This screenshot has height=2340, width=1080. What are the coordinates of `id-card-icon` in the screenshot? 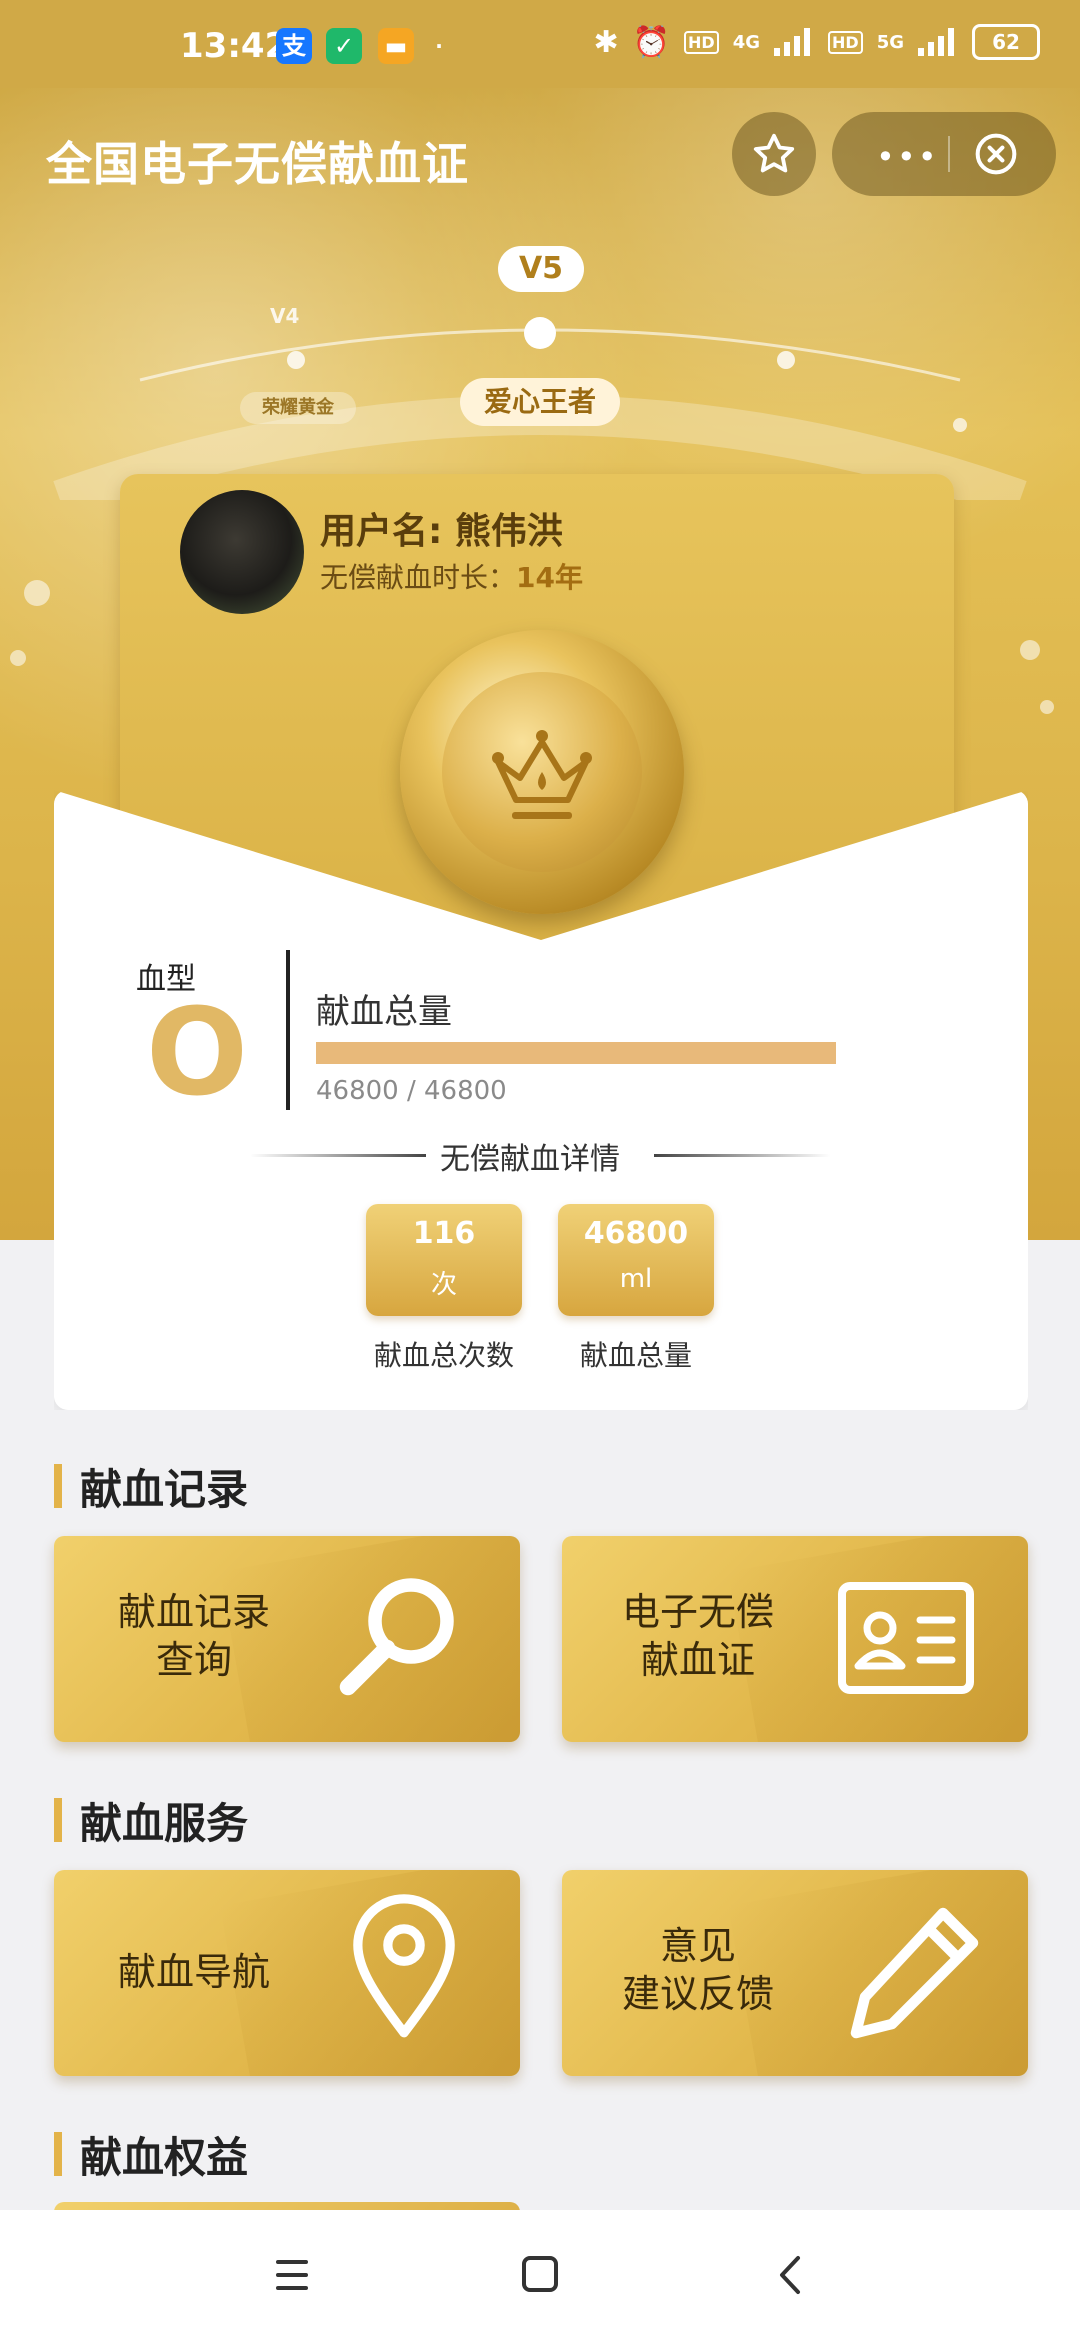 It's located at (906, 1638).